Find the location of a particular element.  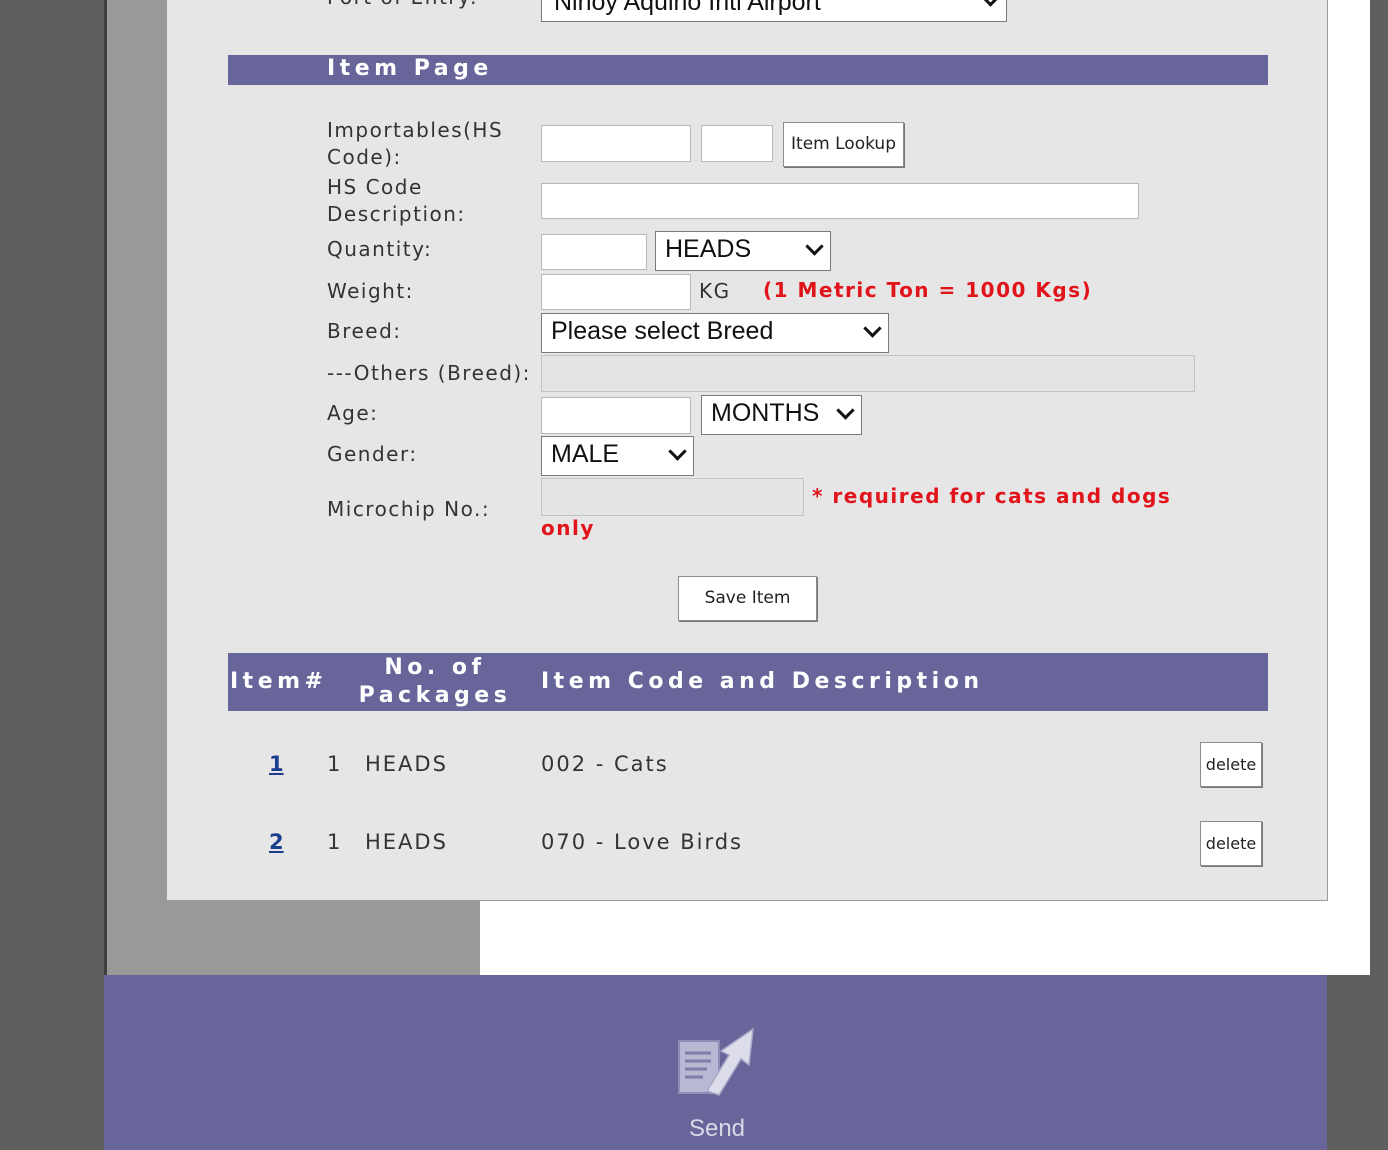

hs-description-label: HS Code Description: is located at coordinates (396, 200).